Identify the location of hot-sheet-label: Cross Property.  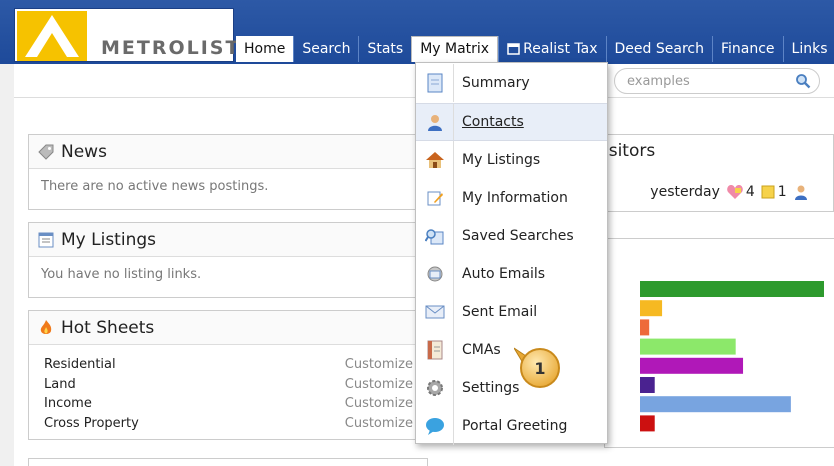
(91, 426).